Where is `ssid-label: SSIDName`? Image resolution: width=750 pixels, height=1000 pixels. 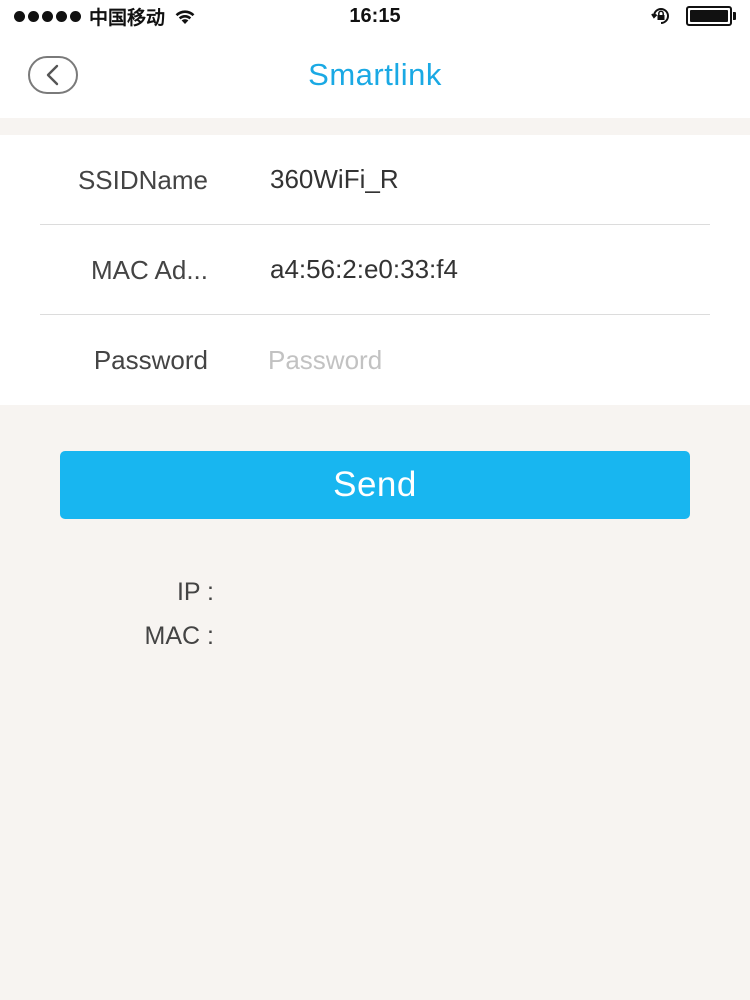 ssid-label: SSIDName is located at coordinates (142, 180).